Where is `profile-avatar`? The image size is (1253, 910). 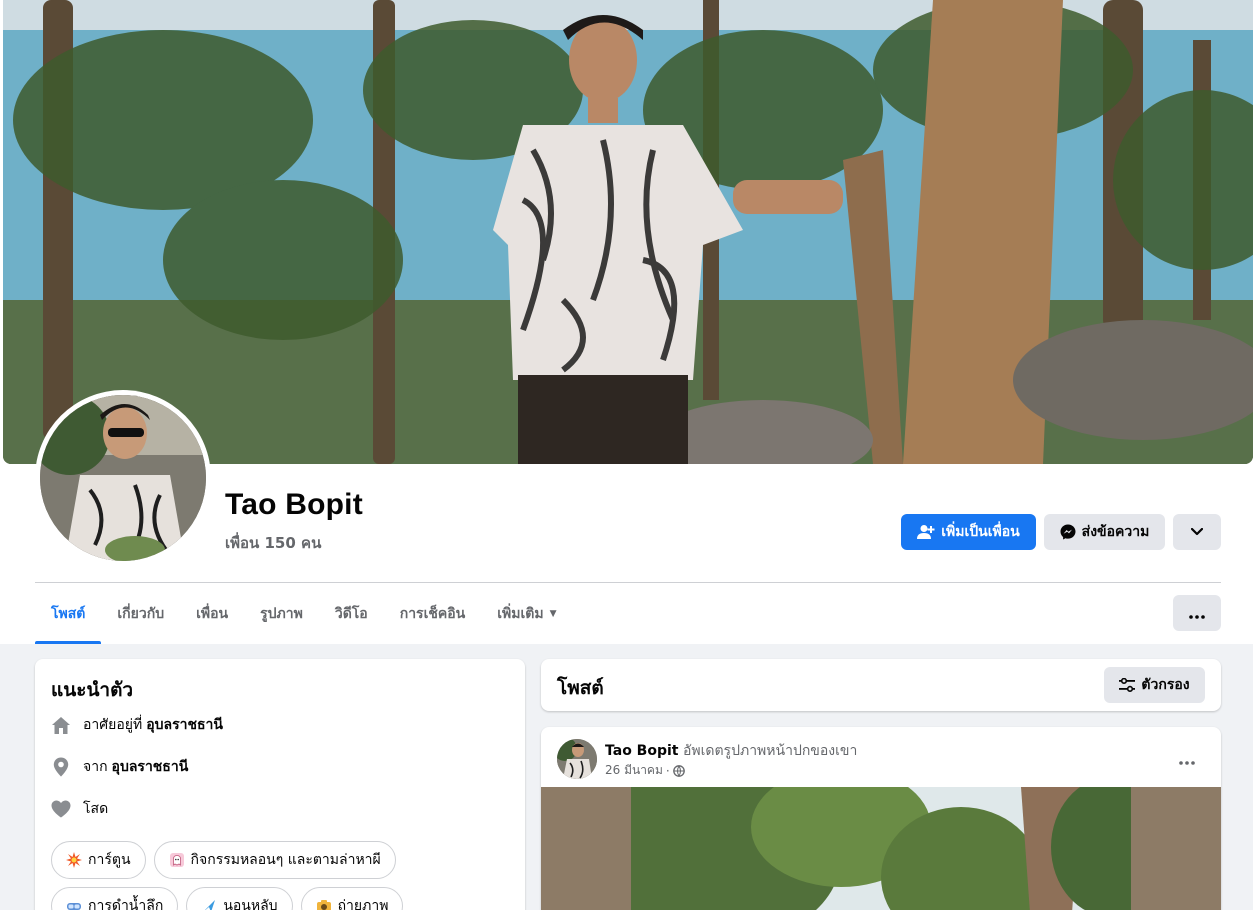
profile-avatar is located at coordinates (123, 478).